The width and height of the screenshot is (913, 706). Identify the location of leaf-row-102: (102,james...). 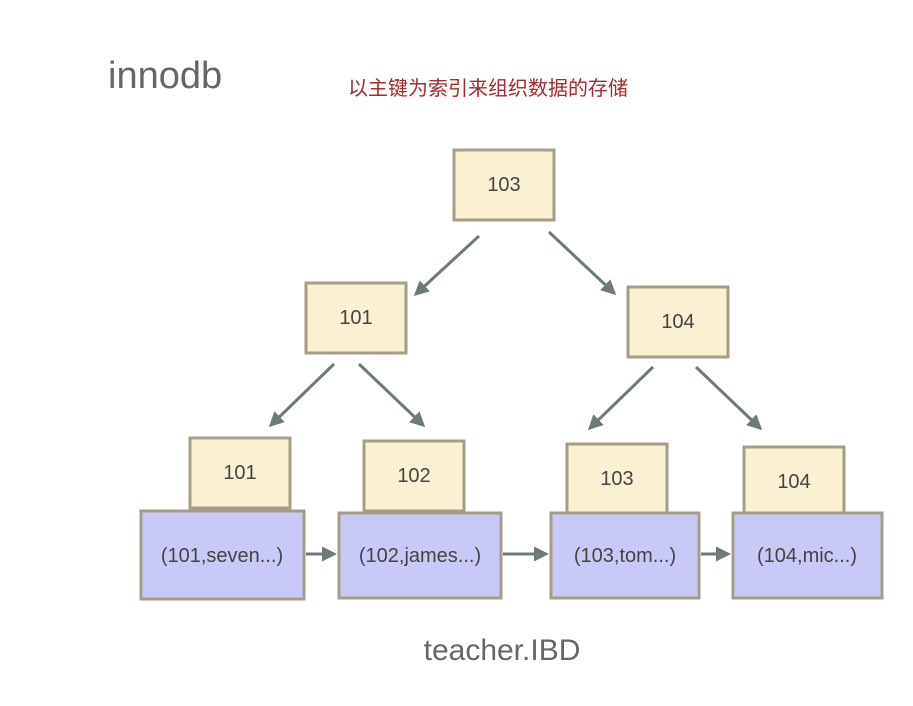
(420, 555).